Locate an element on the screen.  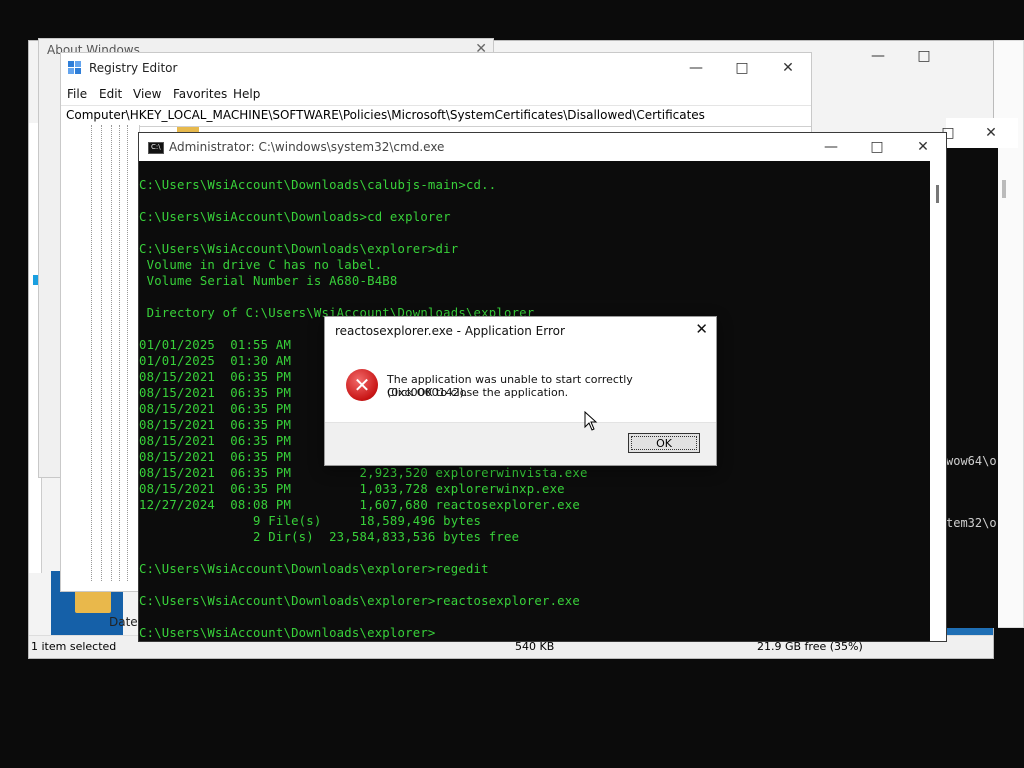
menu-edit: Edit is located at coordinates (110, 94).